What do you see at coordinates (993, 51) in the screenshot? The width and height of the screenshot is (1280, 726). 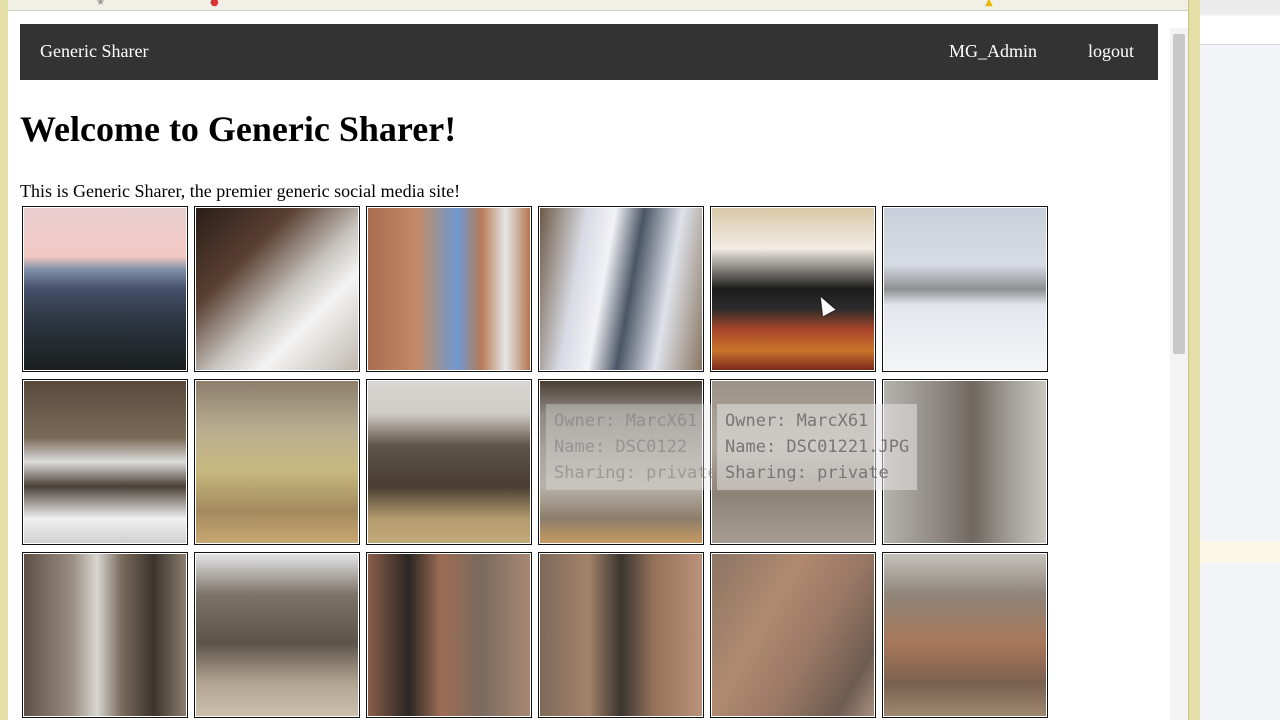 I see `user-link: MG_Admin` at bounding box center [993, 51].